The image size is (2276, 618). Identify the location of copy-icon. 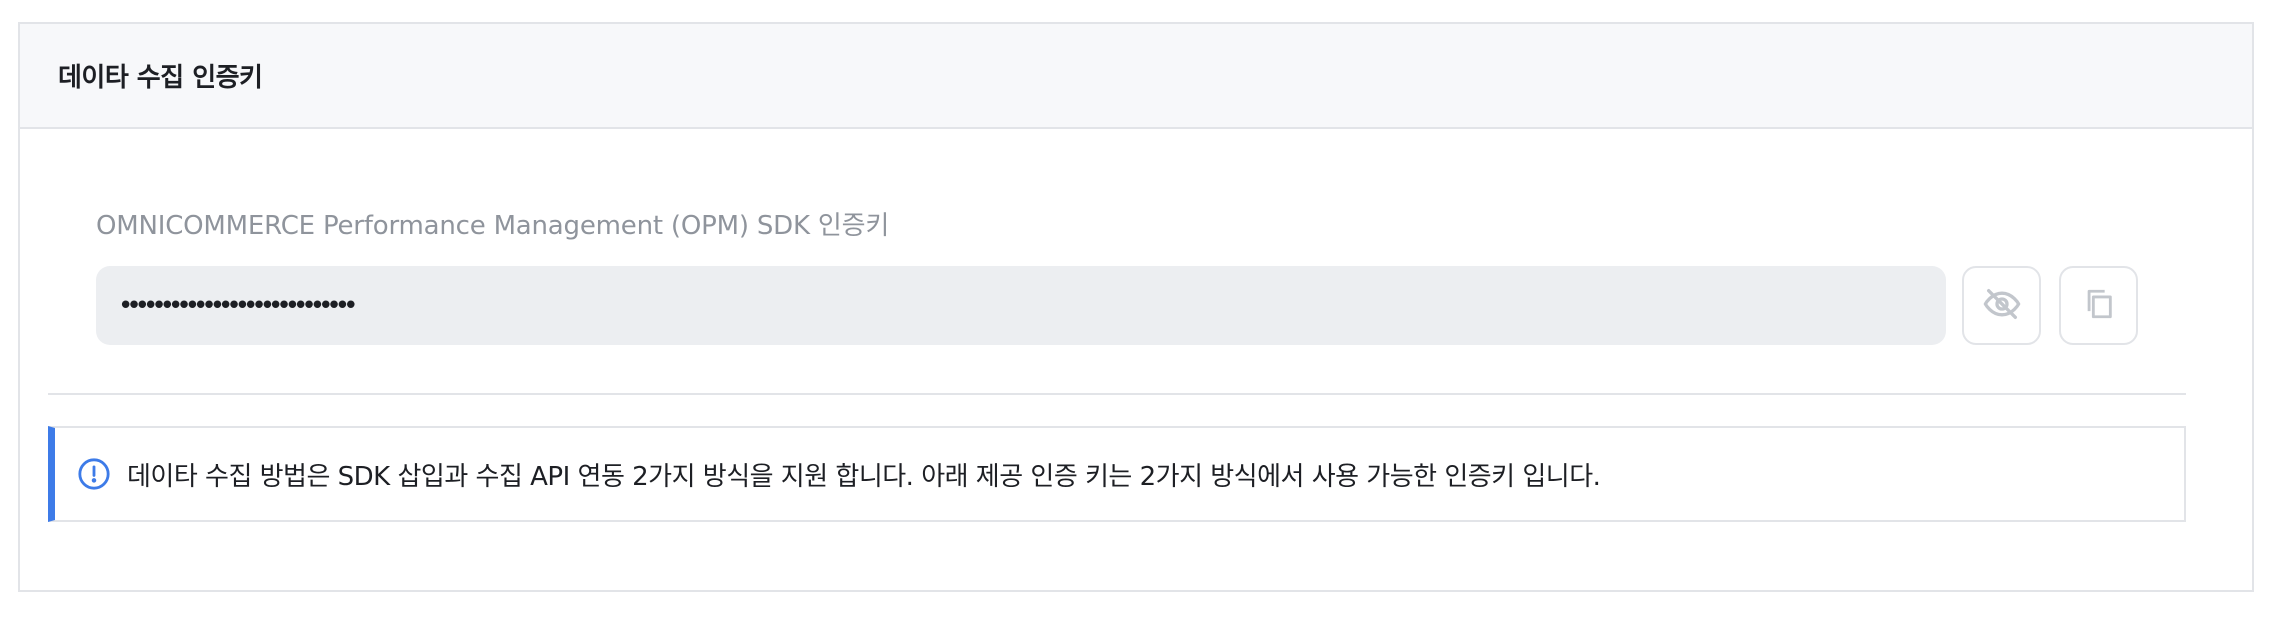
(2099, 306).